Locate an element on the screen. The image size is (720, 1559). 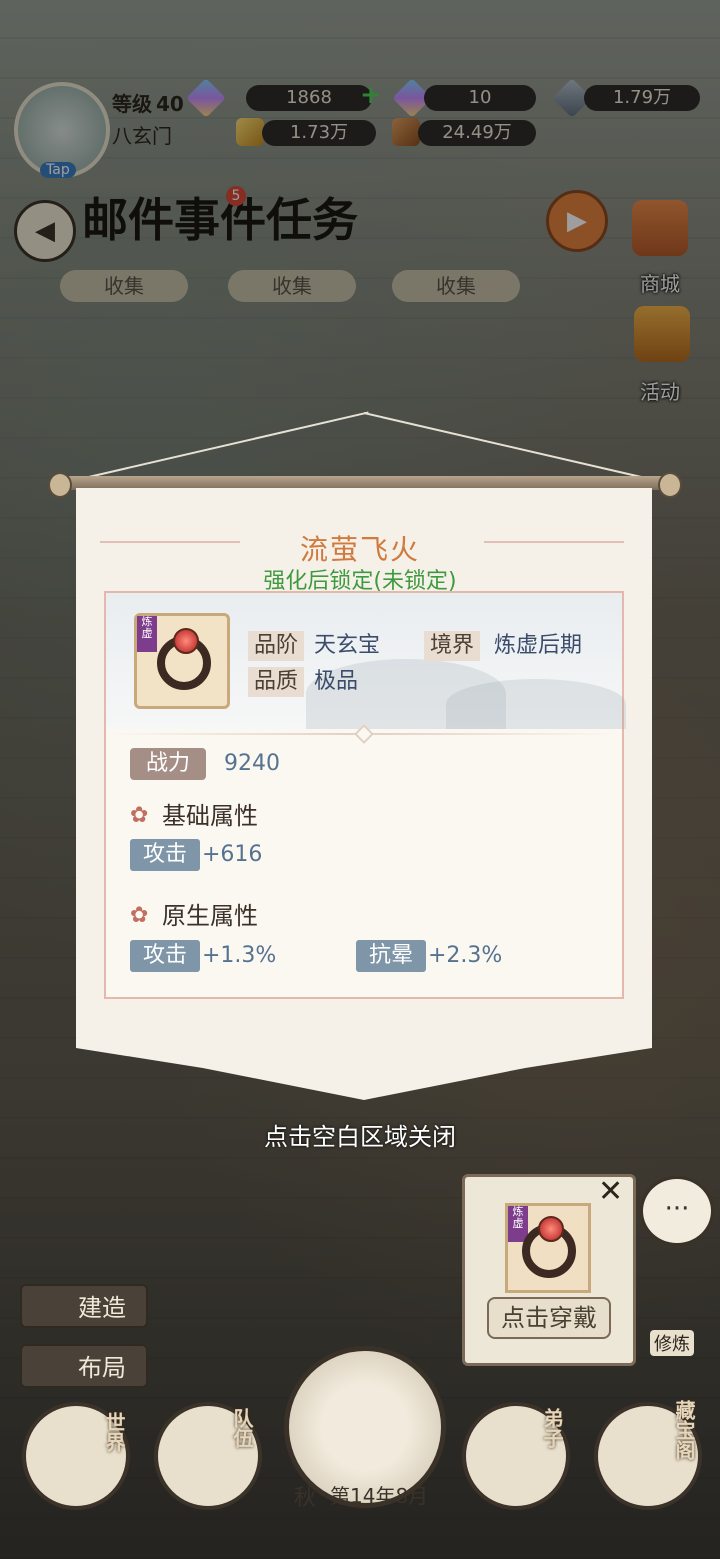
scroll-rod is located at coordinates (365, 483).